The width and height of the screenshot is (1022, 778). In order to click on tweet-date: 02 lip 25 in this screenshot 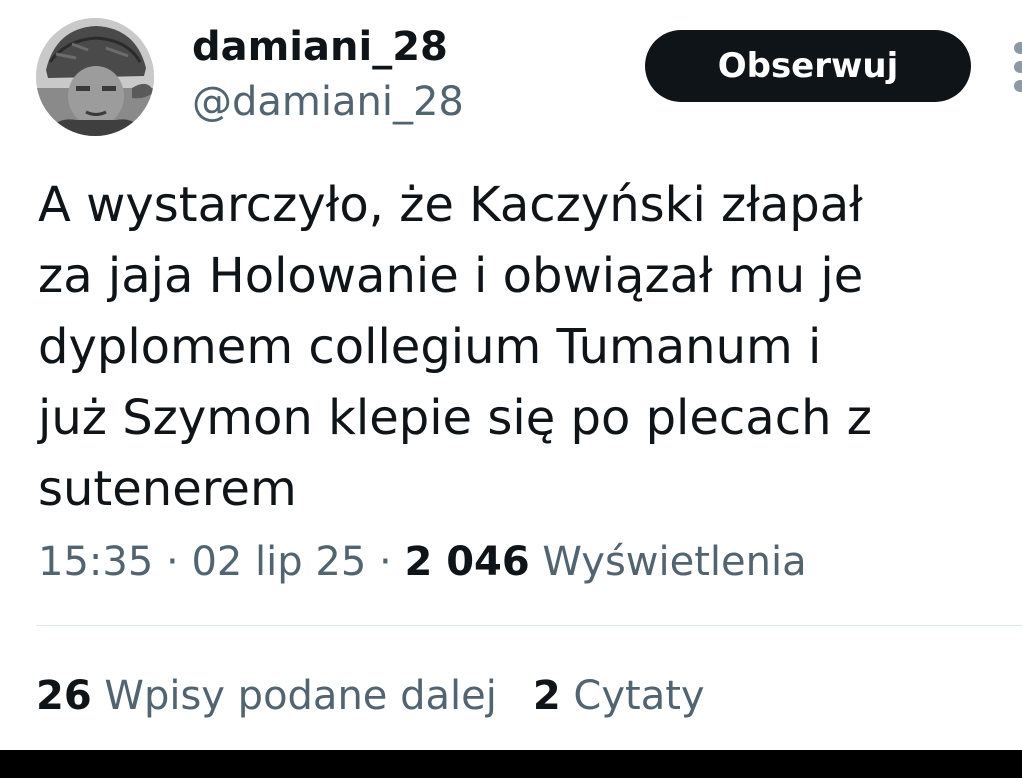, I will do `click(278, 562)`.